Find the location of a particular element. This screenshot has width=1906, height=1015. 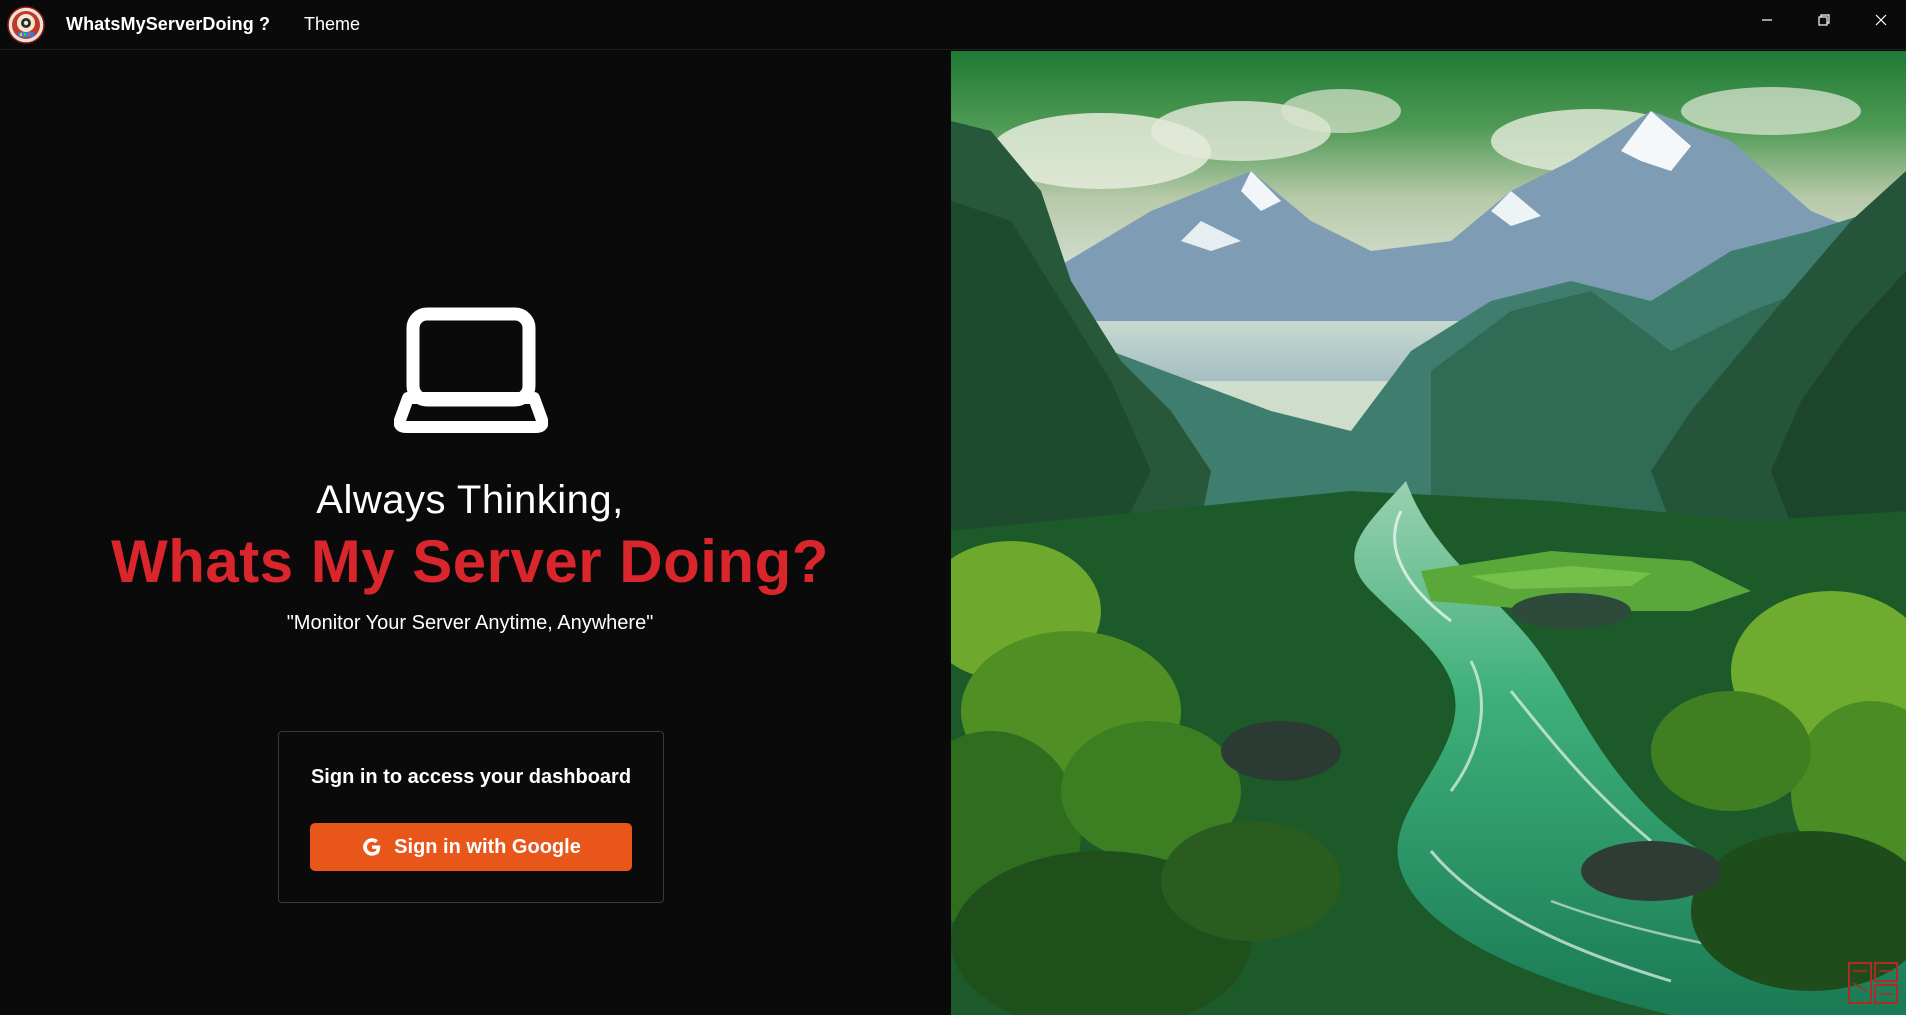

app-title: WhatsMyServerDoing ? is located at coordinates (168, 24).